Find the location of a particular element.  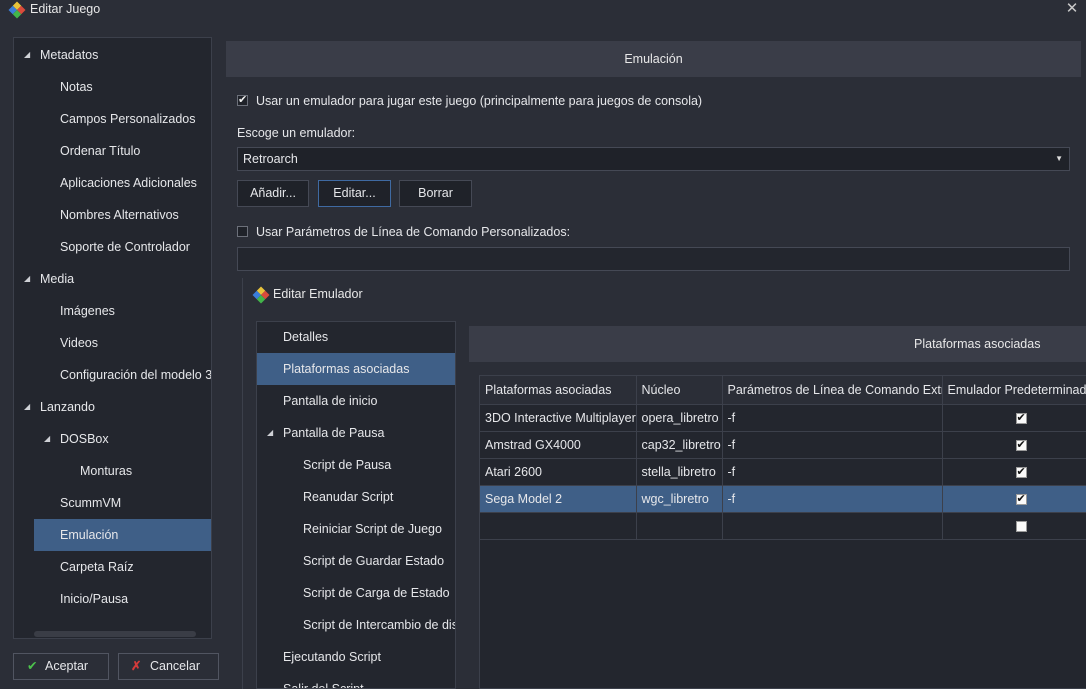

sidebar-item-media: ◢ Media is located at coordinates (112, 279).